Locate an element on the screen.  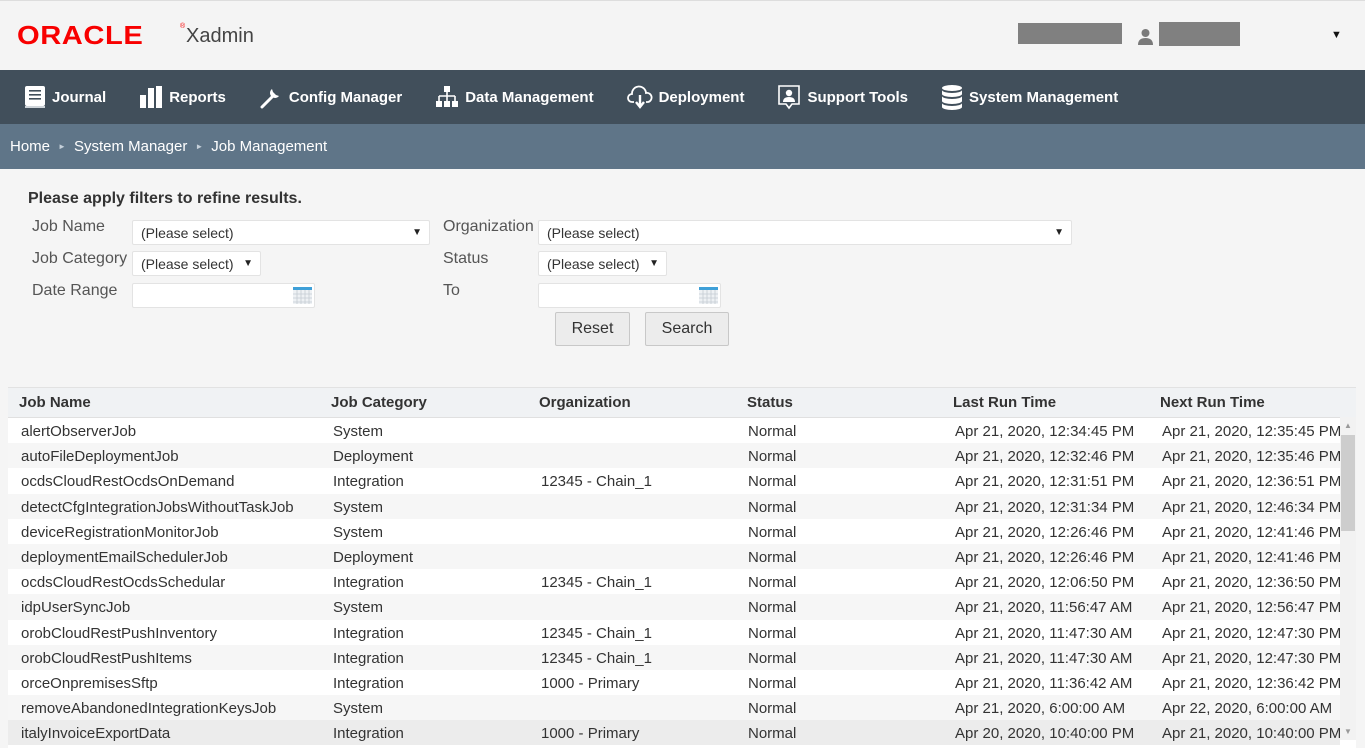
cell-next-run-time: Apr 21, 2020, 12:41:46 PM is located at coordinates (1252, 532).